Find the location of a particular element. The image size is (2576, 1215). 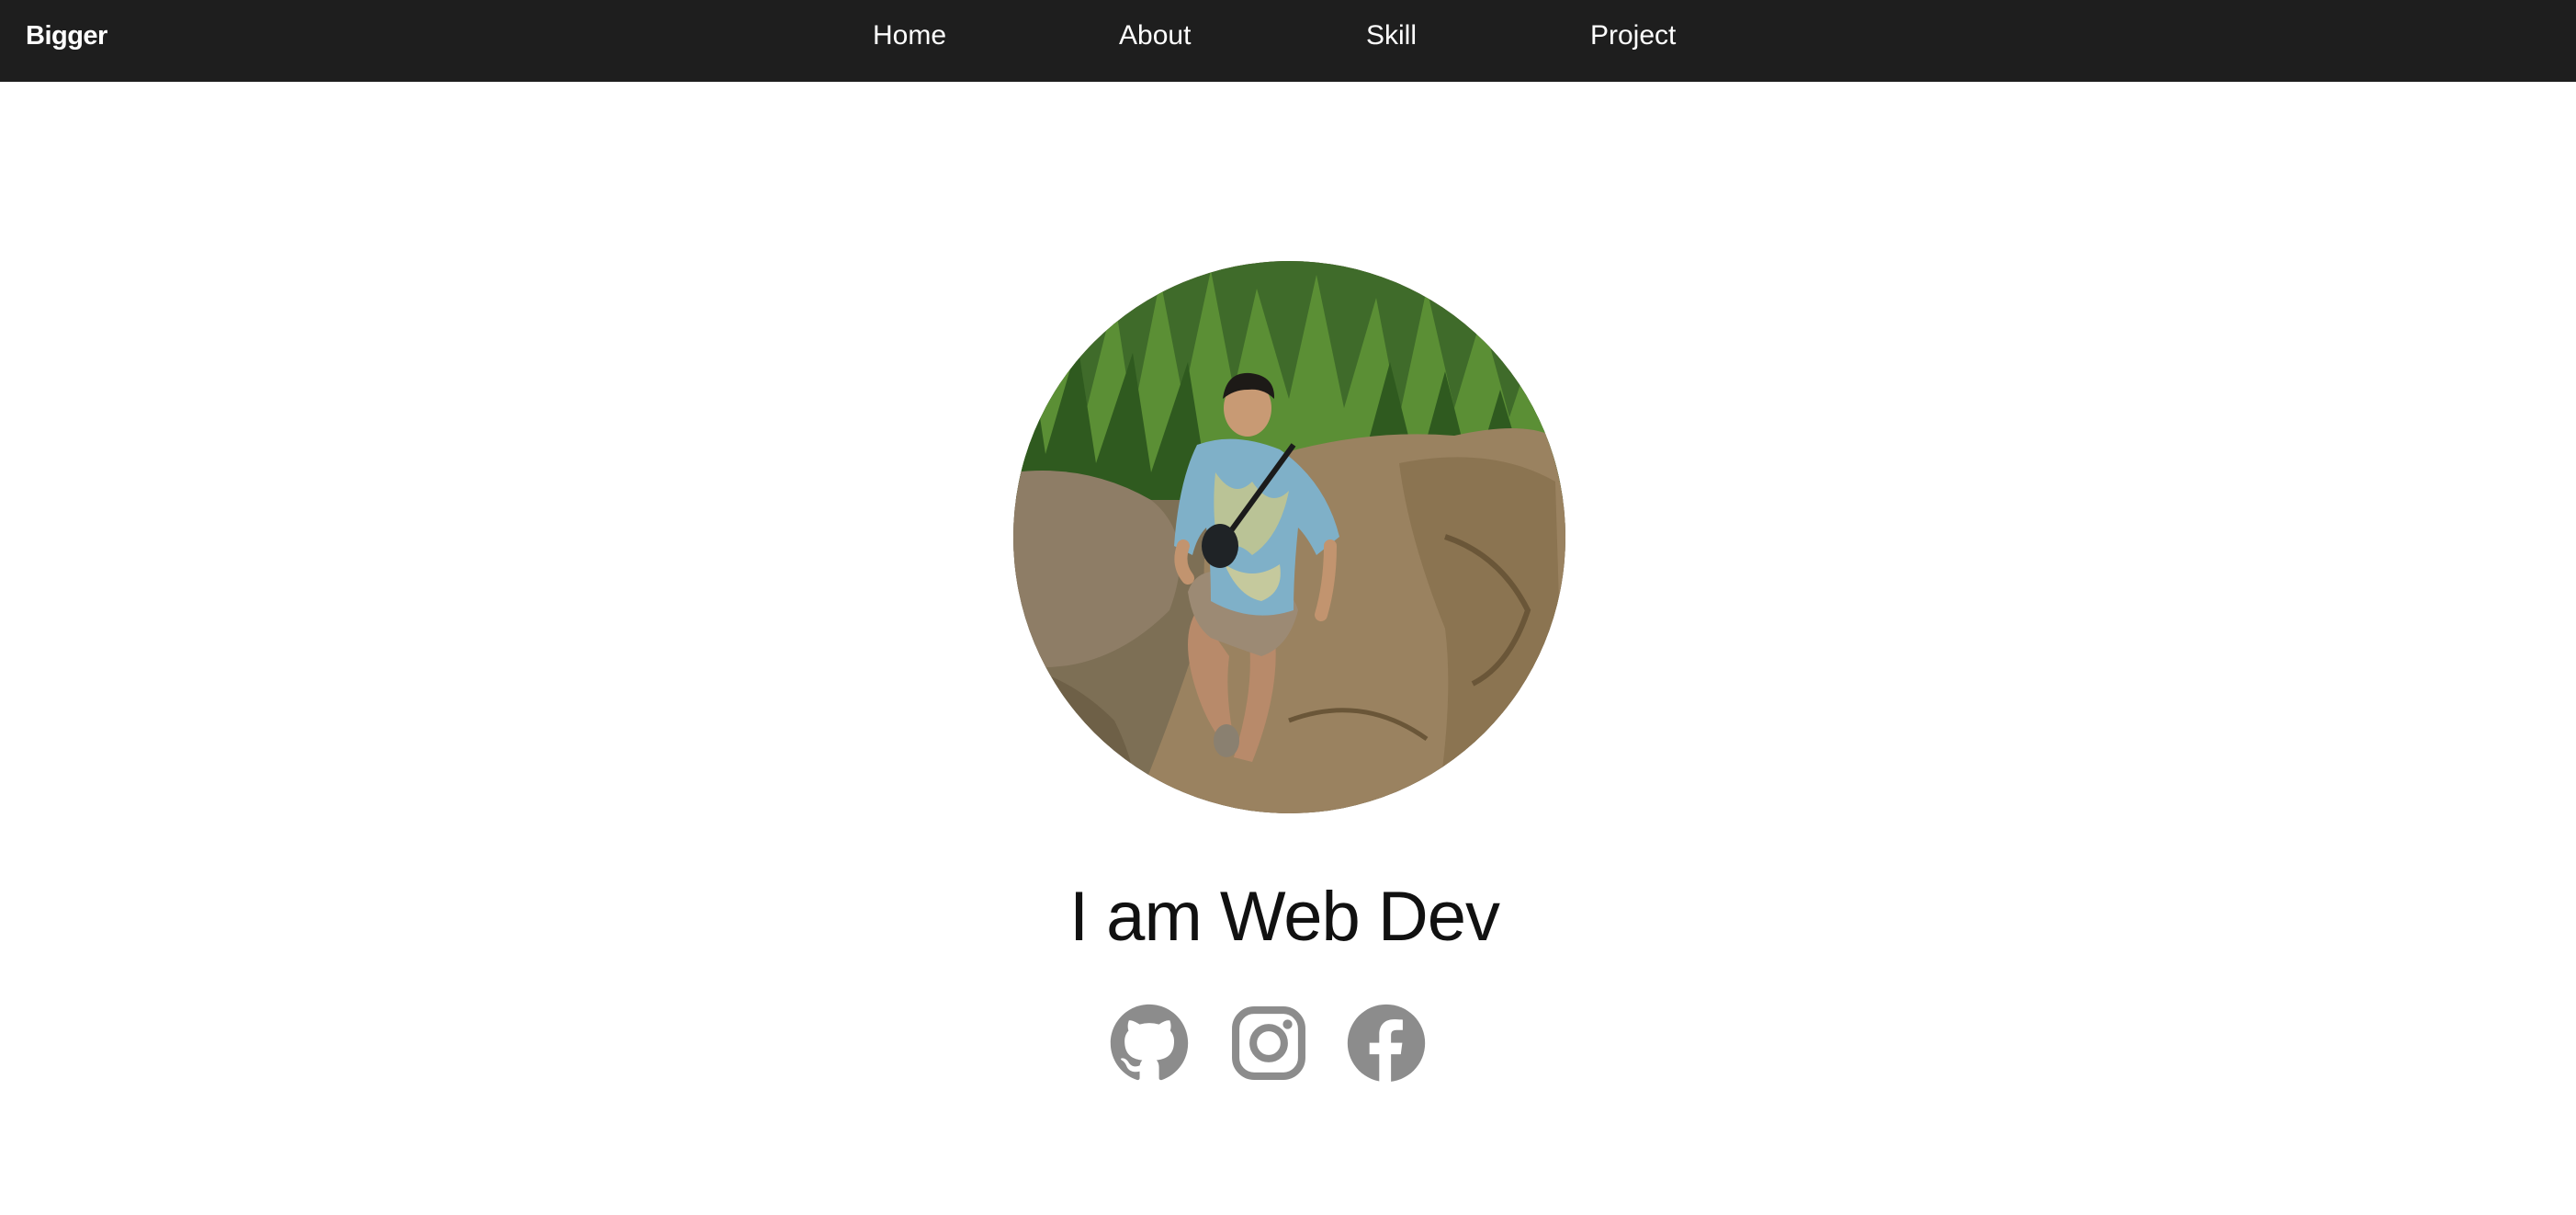

nav-project-link: Project is located at coordinates (1633, 41).